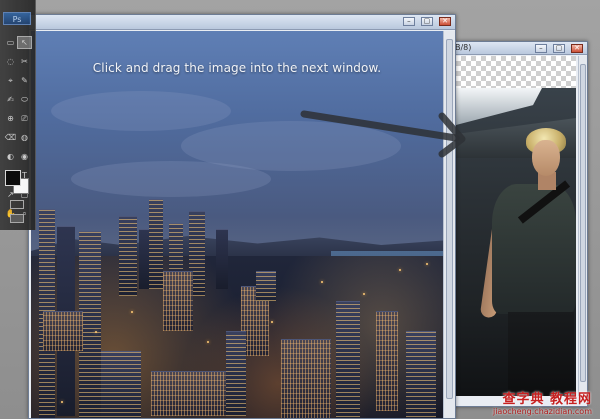 The width and height of the screenshot is (600, 419). What do you see at coordinates (10, 118) in the screenshot?
I see `tool-button-9: ⊕` at bounding box center [10, 118].